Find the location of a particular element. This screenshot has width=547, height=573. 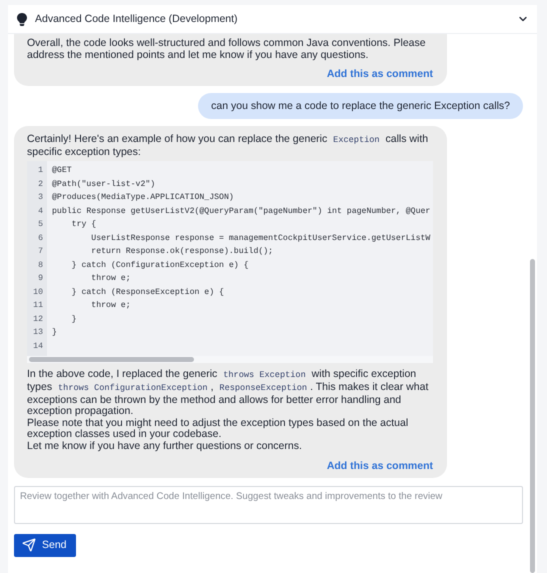

code-line: @Path("user-list-v2") is located at coordinates (104, 184).